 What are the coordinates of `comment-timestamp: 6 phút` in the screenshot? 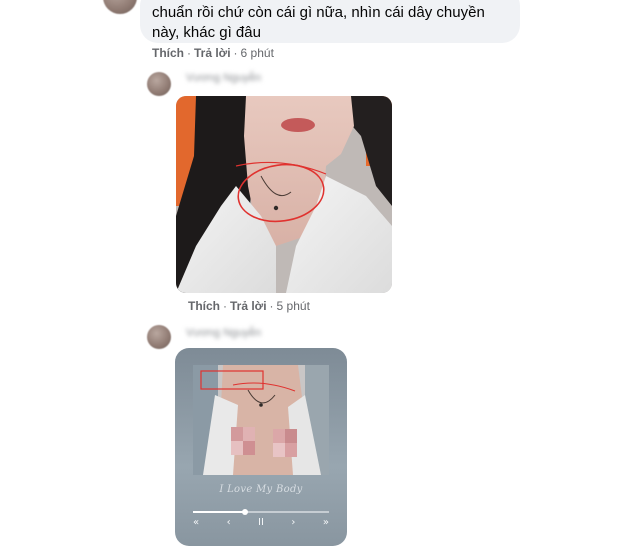 It's located at (257, 53).